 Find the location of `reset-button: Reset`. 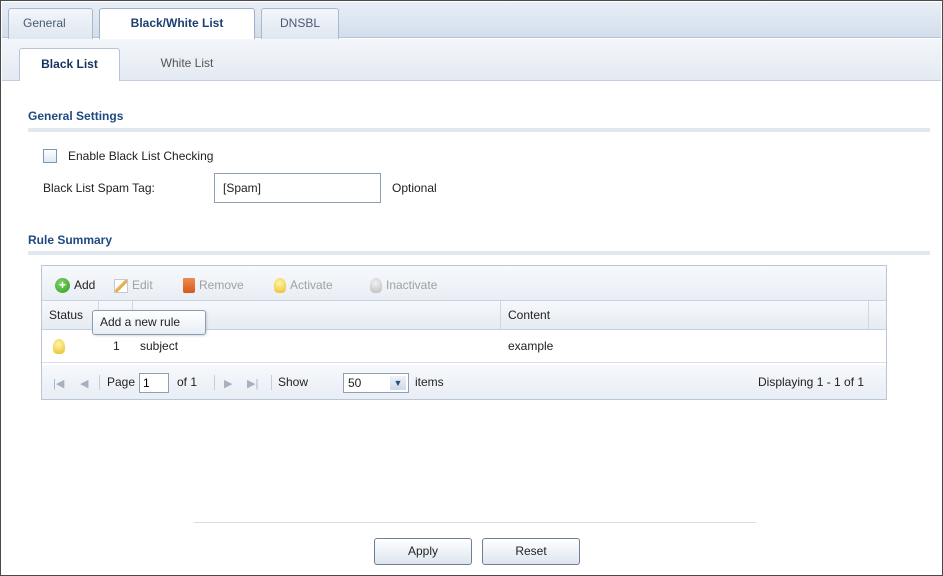

reset-button: Reset is located at coordinates (531, 551).